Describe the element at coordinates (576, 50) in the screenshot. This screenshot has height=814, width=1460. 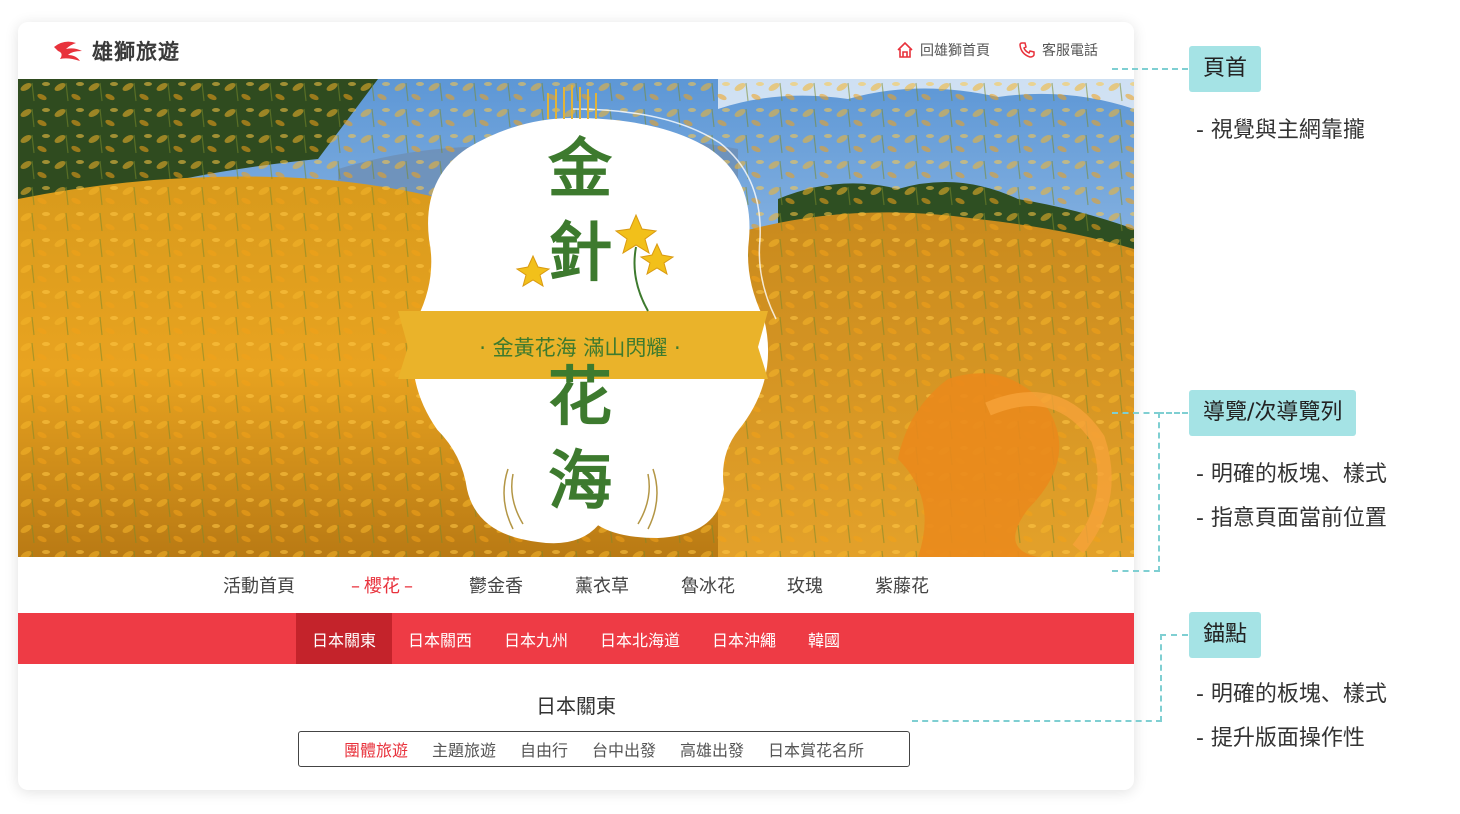
I see `site-header: 雄獅旅遊 回雄獅首頁 客服電話` at that location.